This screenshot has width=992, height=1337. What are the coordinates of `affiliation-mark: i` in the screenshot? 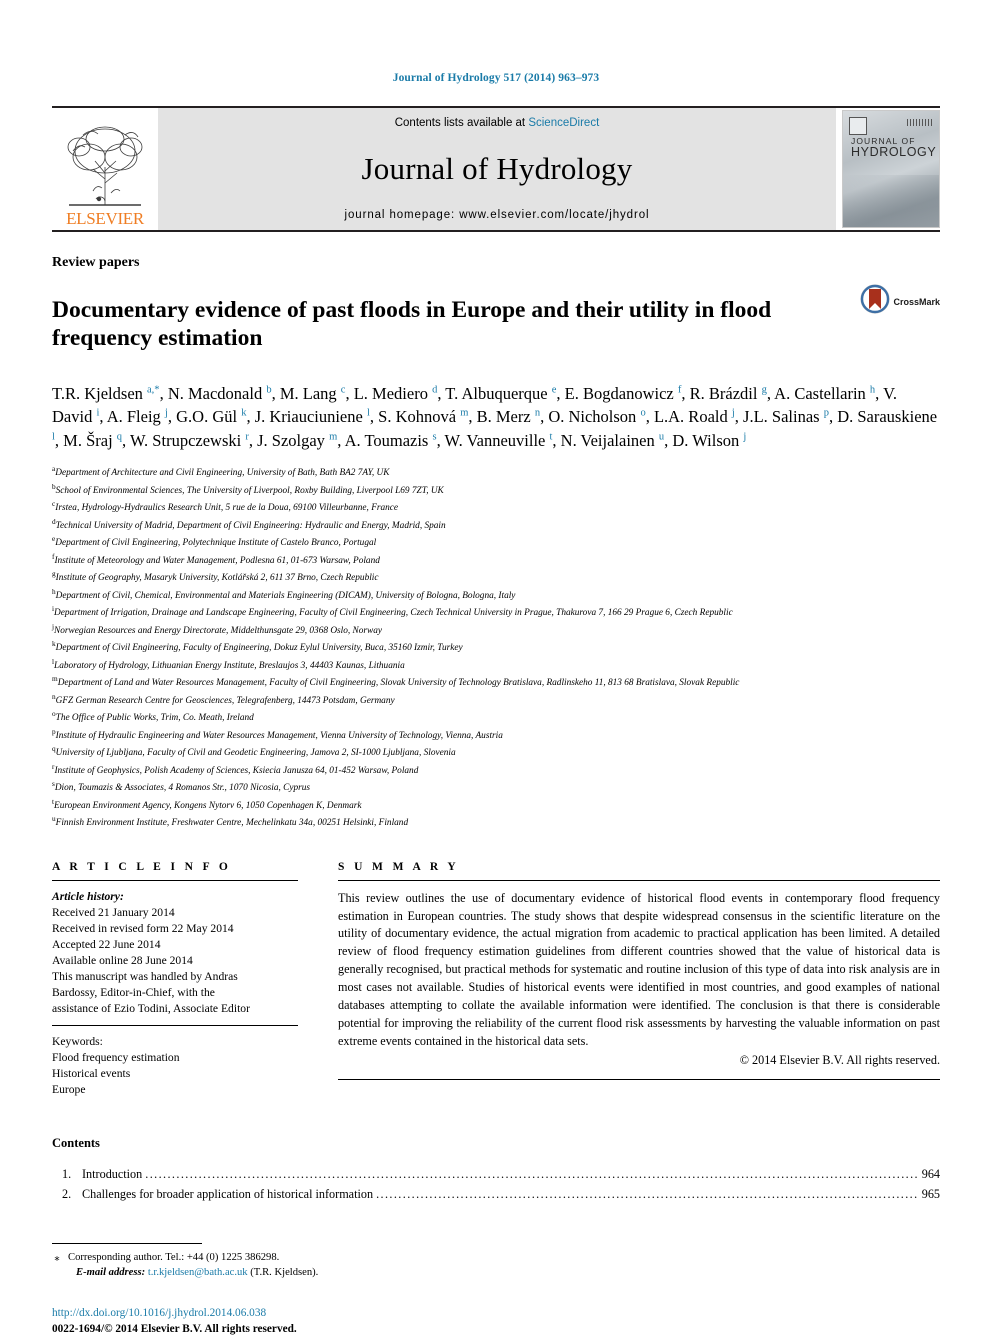 It's located at (53, 609).